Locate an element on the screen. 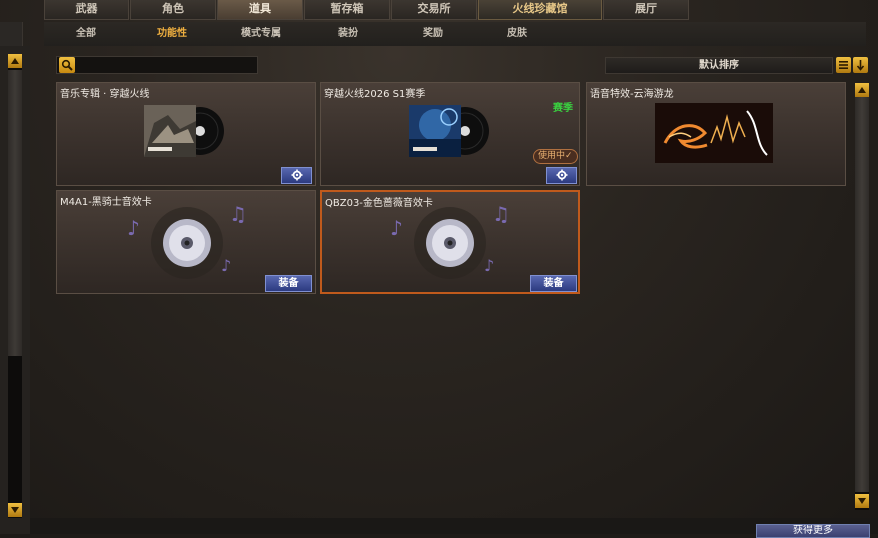 The width and height of the screenshot is (878, 538). right-scroll-down-icon is located at coordinates (862, 501).